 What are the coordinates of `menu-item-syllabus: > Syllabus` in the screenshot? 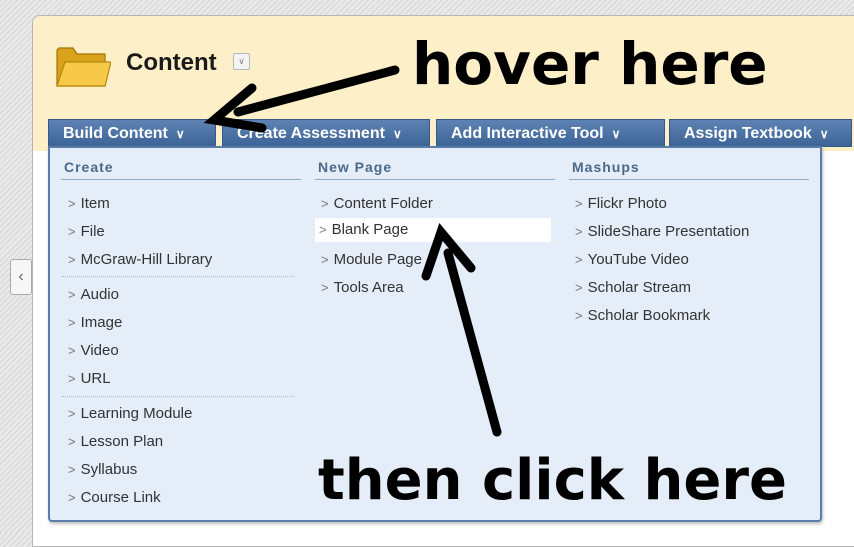 It's located at (100, 470).